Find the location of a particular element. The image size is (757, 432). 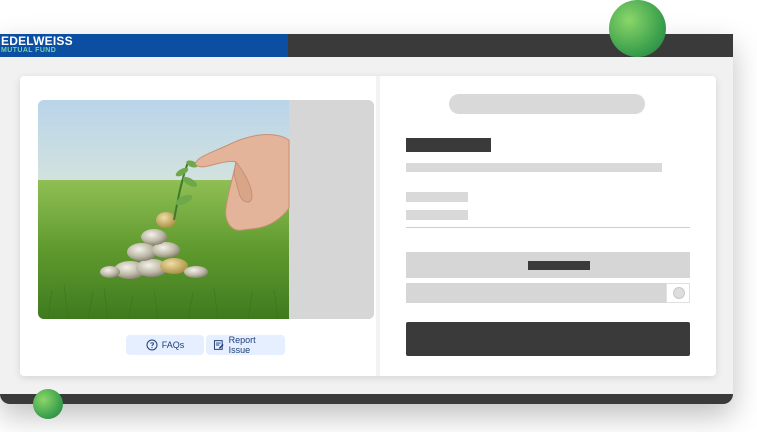

skeleton-text-line is located at coordinates (534, 167).